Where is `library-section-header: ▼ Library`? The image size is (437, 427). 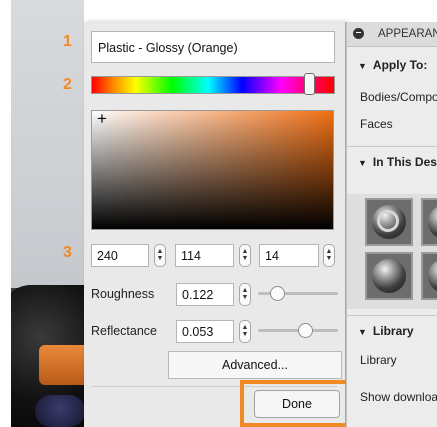
library-section-header: ▼ Library is located at coordinates (392, 331).